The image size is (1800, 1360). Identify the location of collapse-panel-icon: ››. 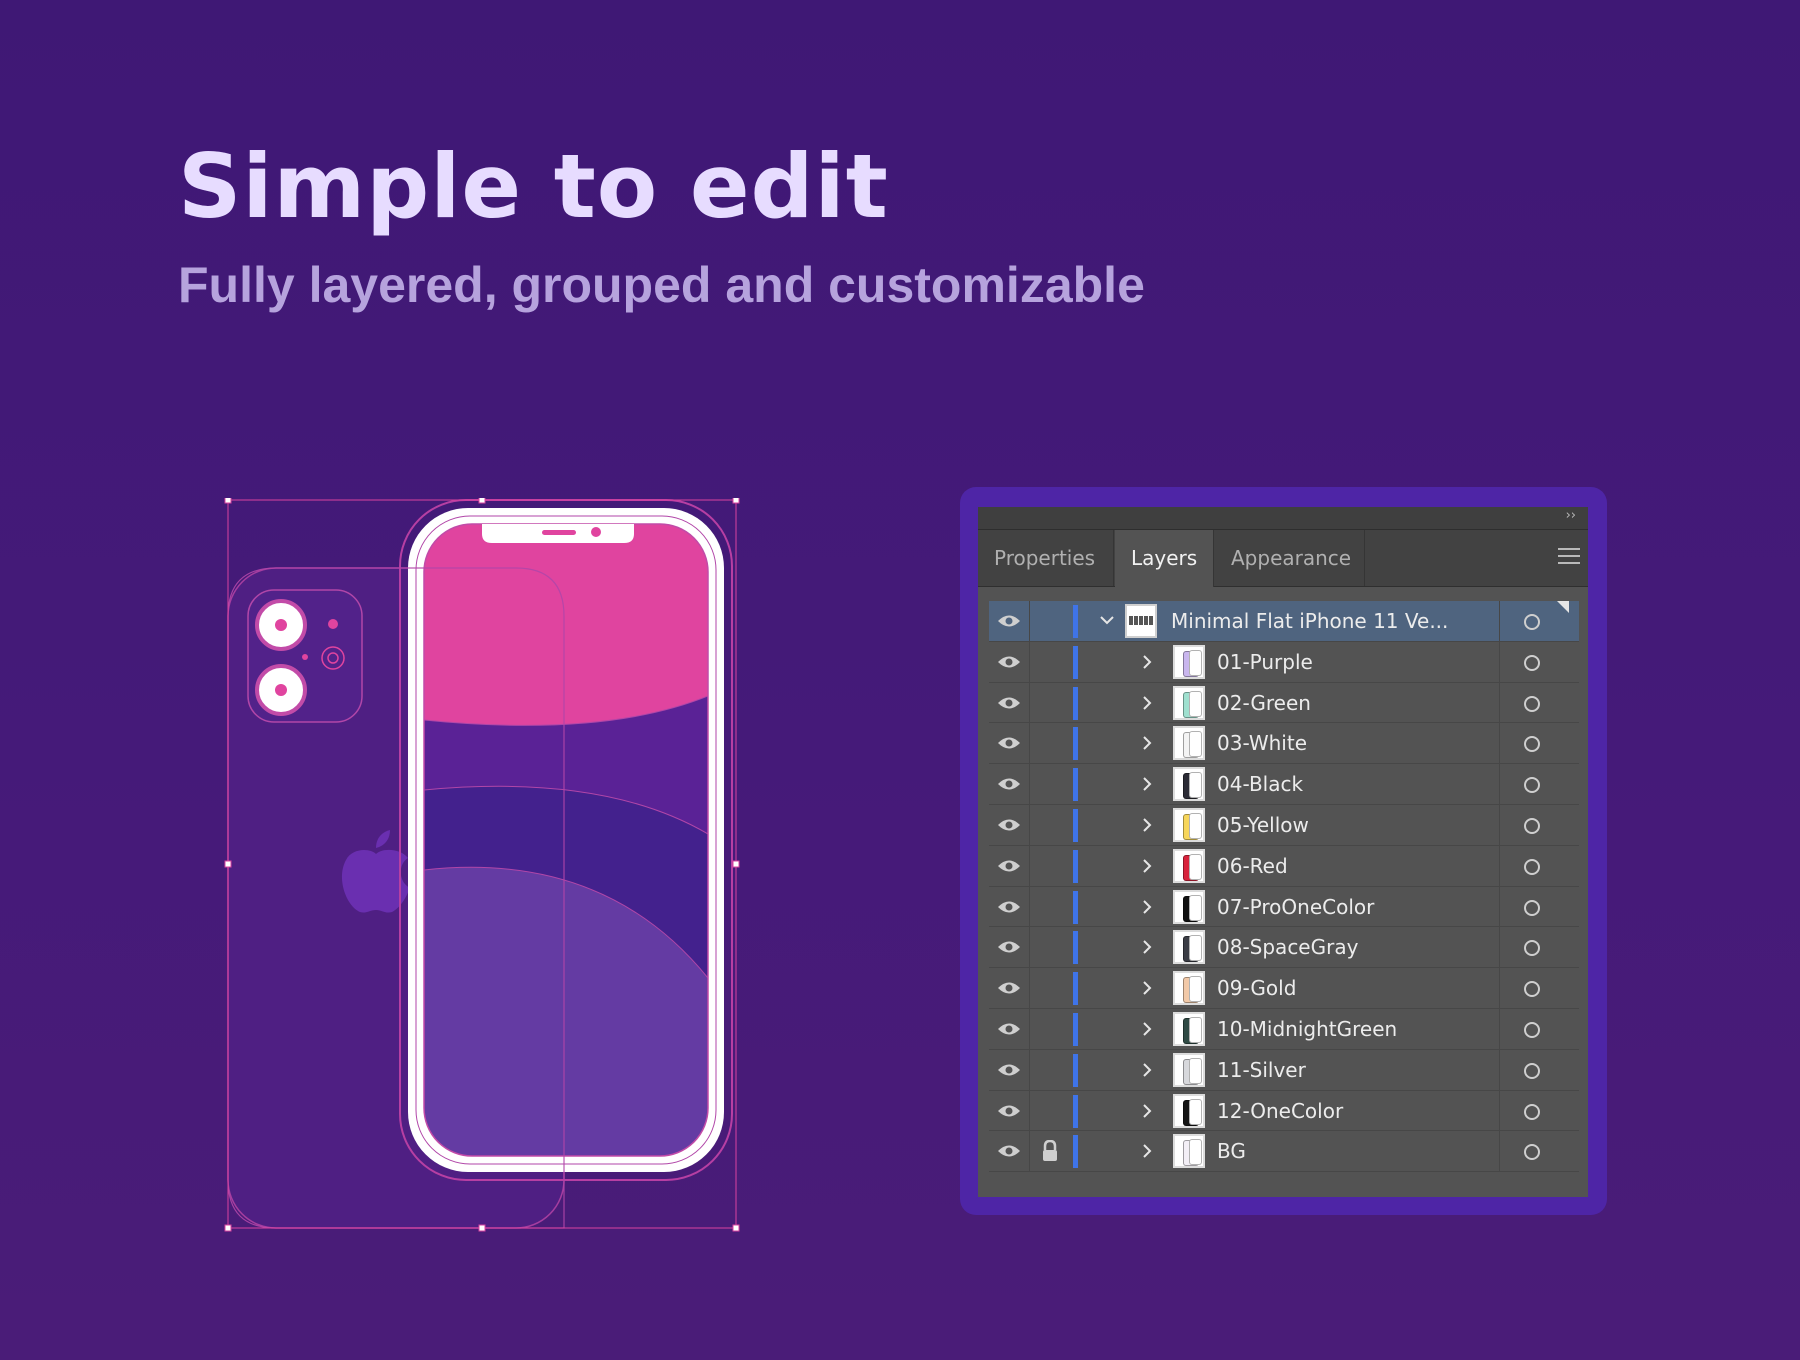
(1571, 515).